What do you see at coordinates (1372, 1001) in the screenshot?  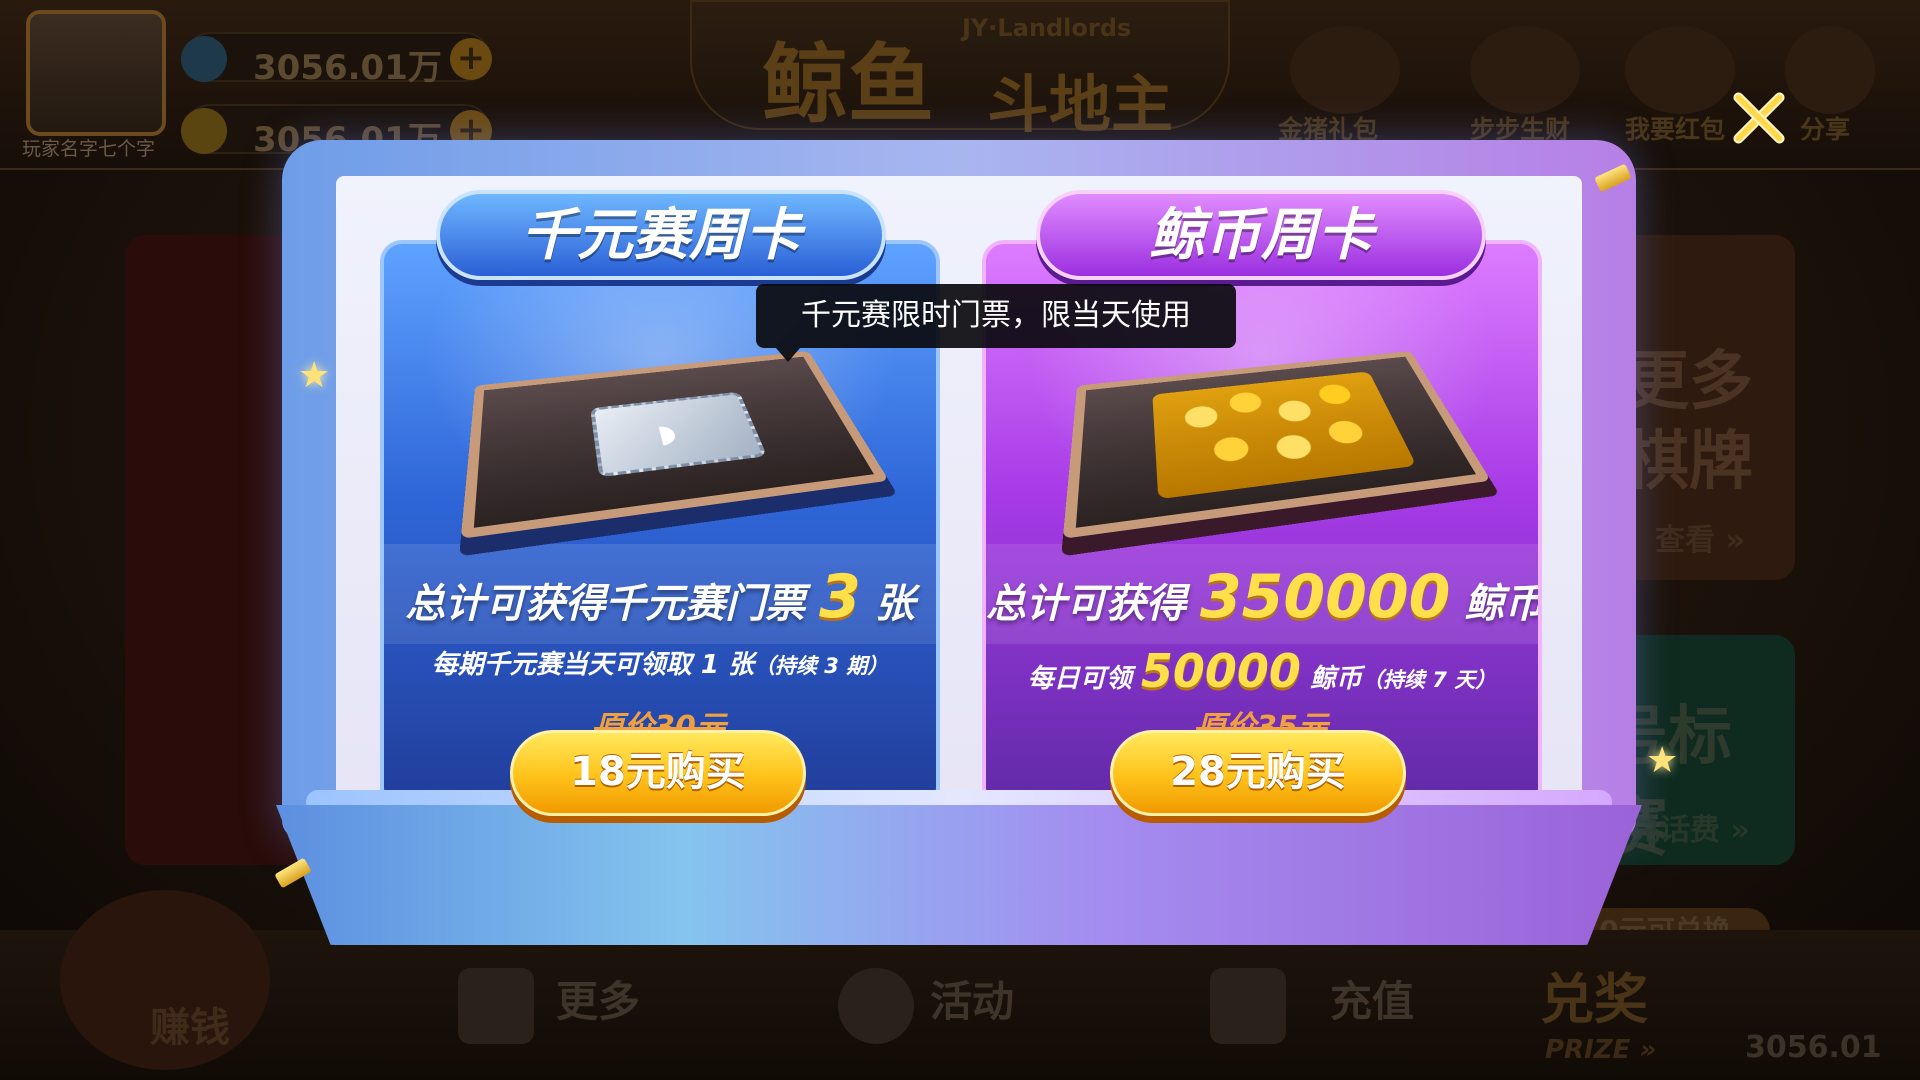 I see `bottom-recharge: 充值` at bounding box center [1372, 1001].